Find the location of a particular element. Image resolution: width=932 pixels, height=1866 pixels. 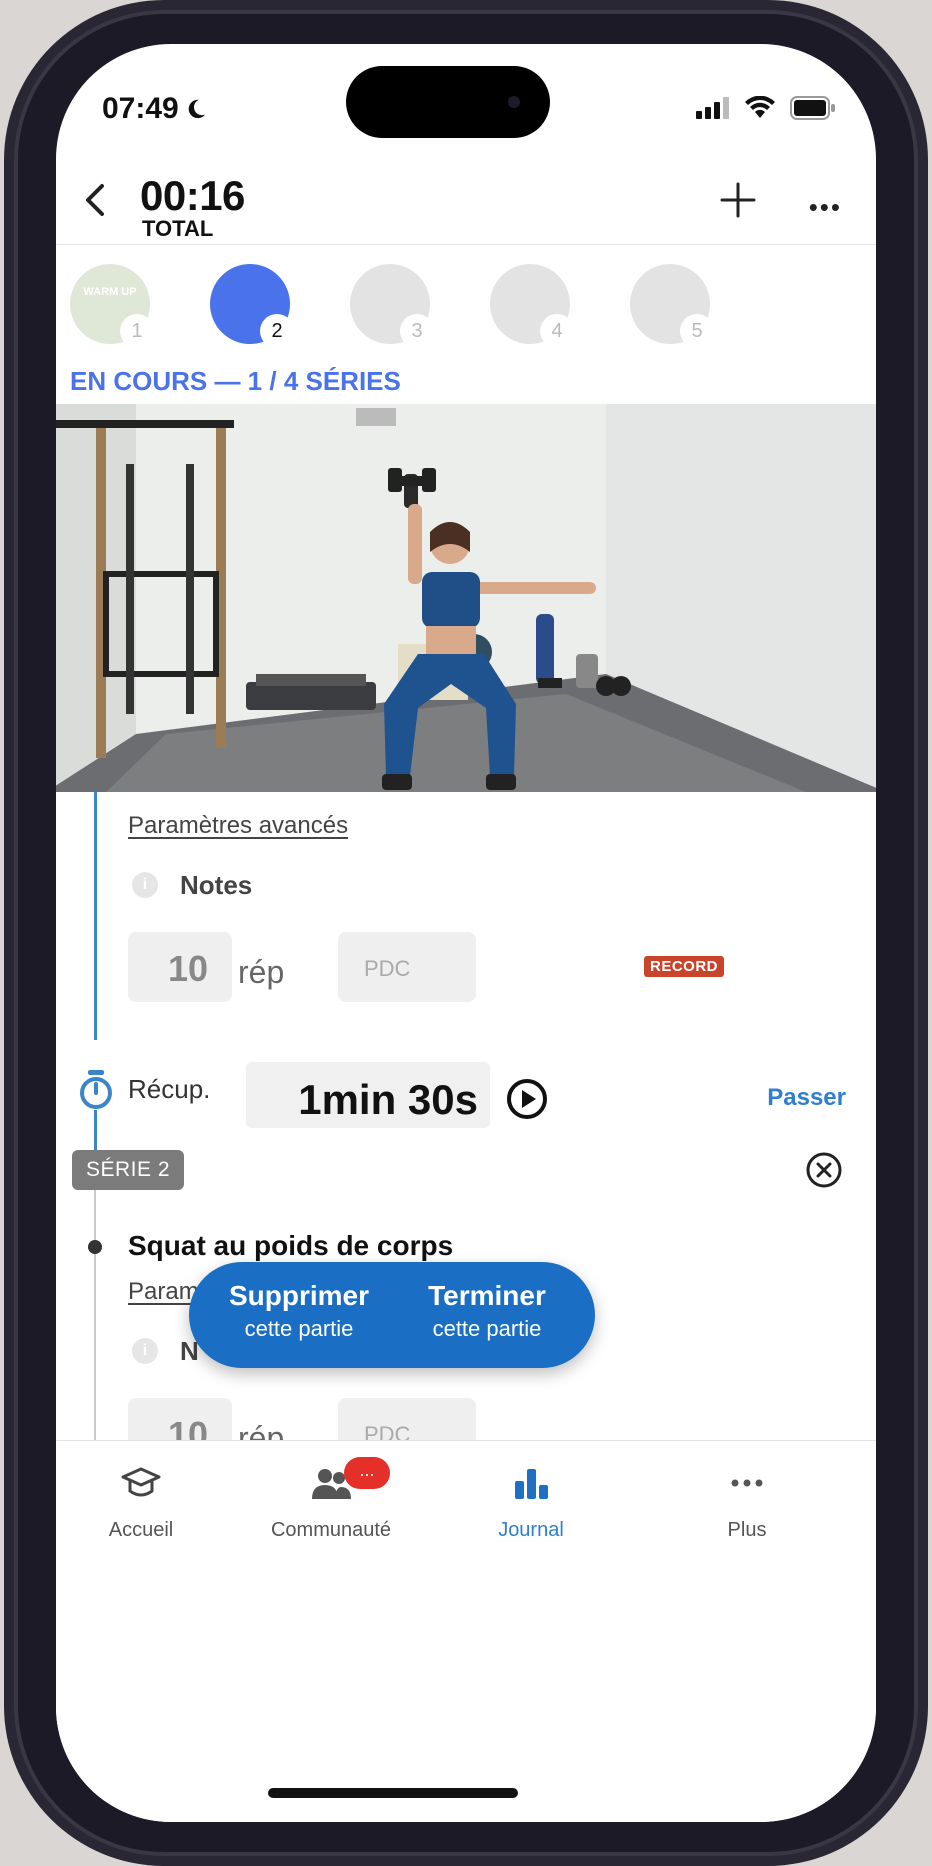

play-icon is located at coordinates (527, 1099).